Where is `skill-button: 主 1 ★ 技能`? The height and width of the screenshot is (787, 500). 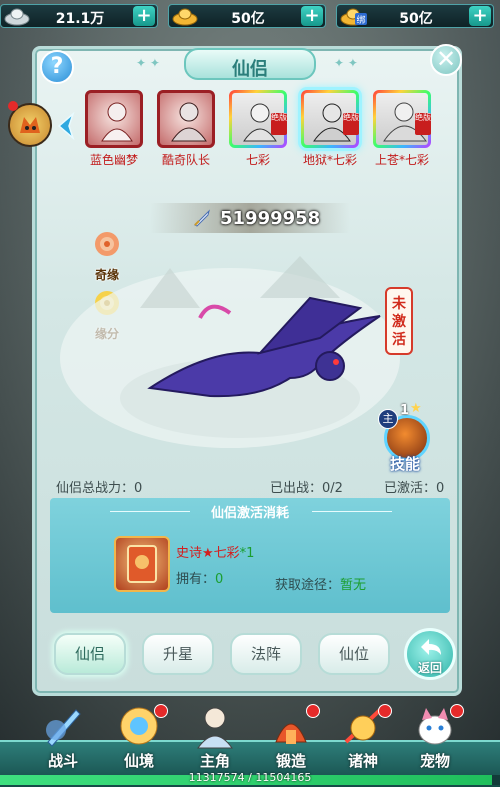 skill-button: 主 1 ★ 技能 is located at coordinates (408, 437).